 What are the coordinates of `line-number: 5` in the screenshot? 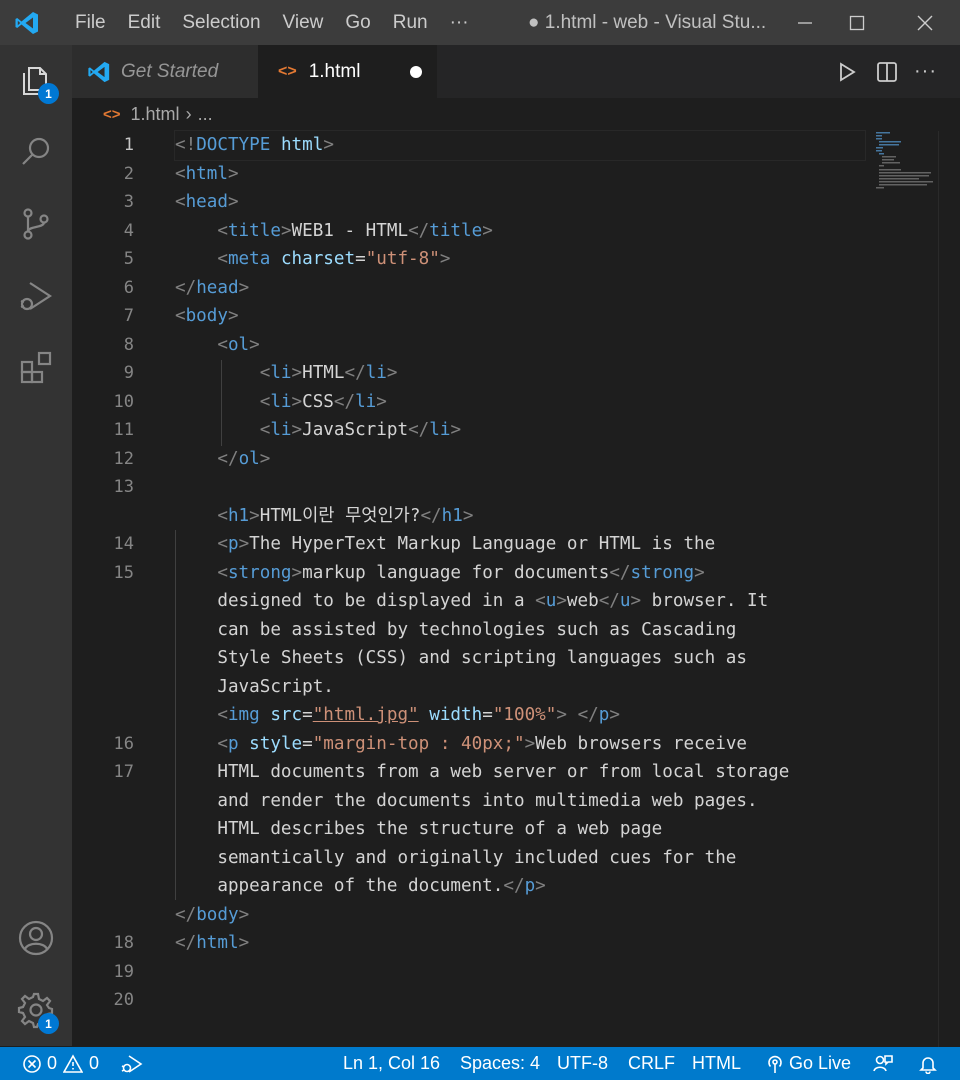 It's located at (128, 259).